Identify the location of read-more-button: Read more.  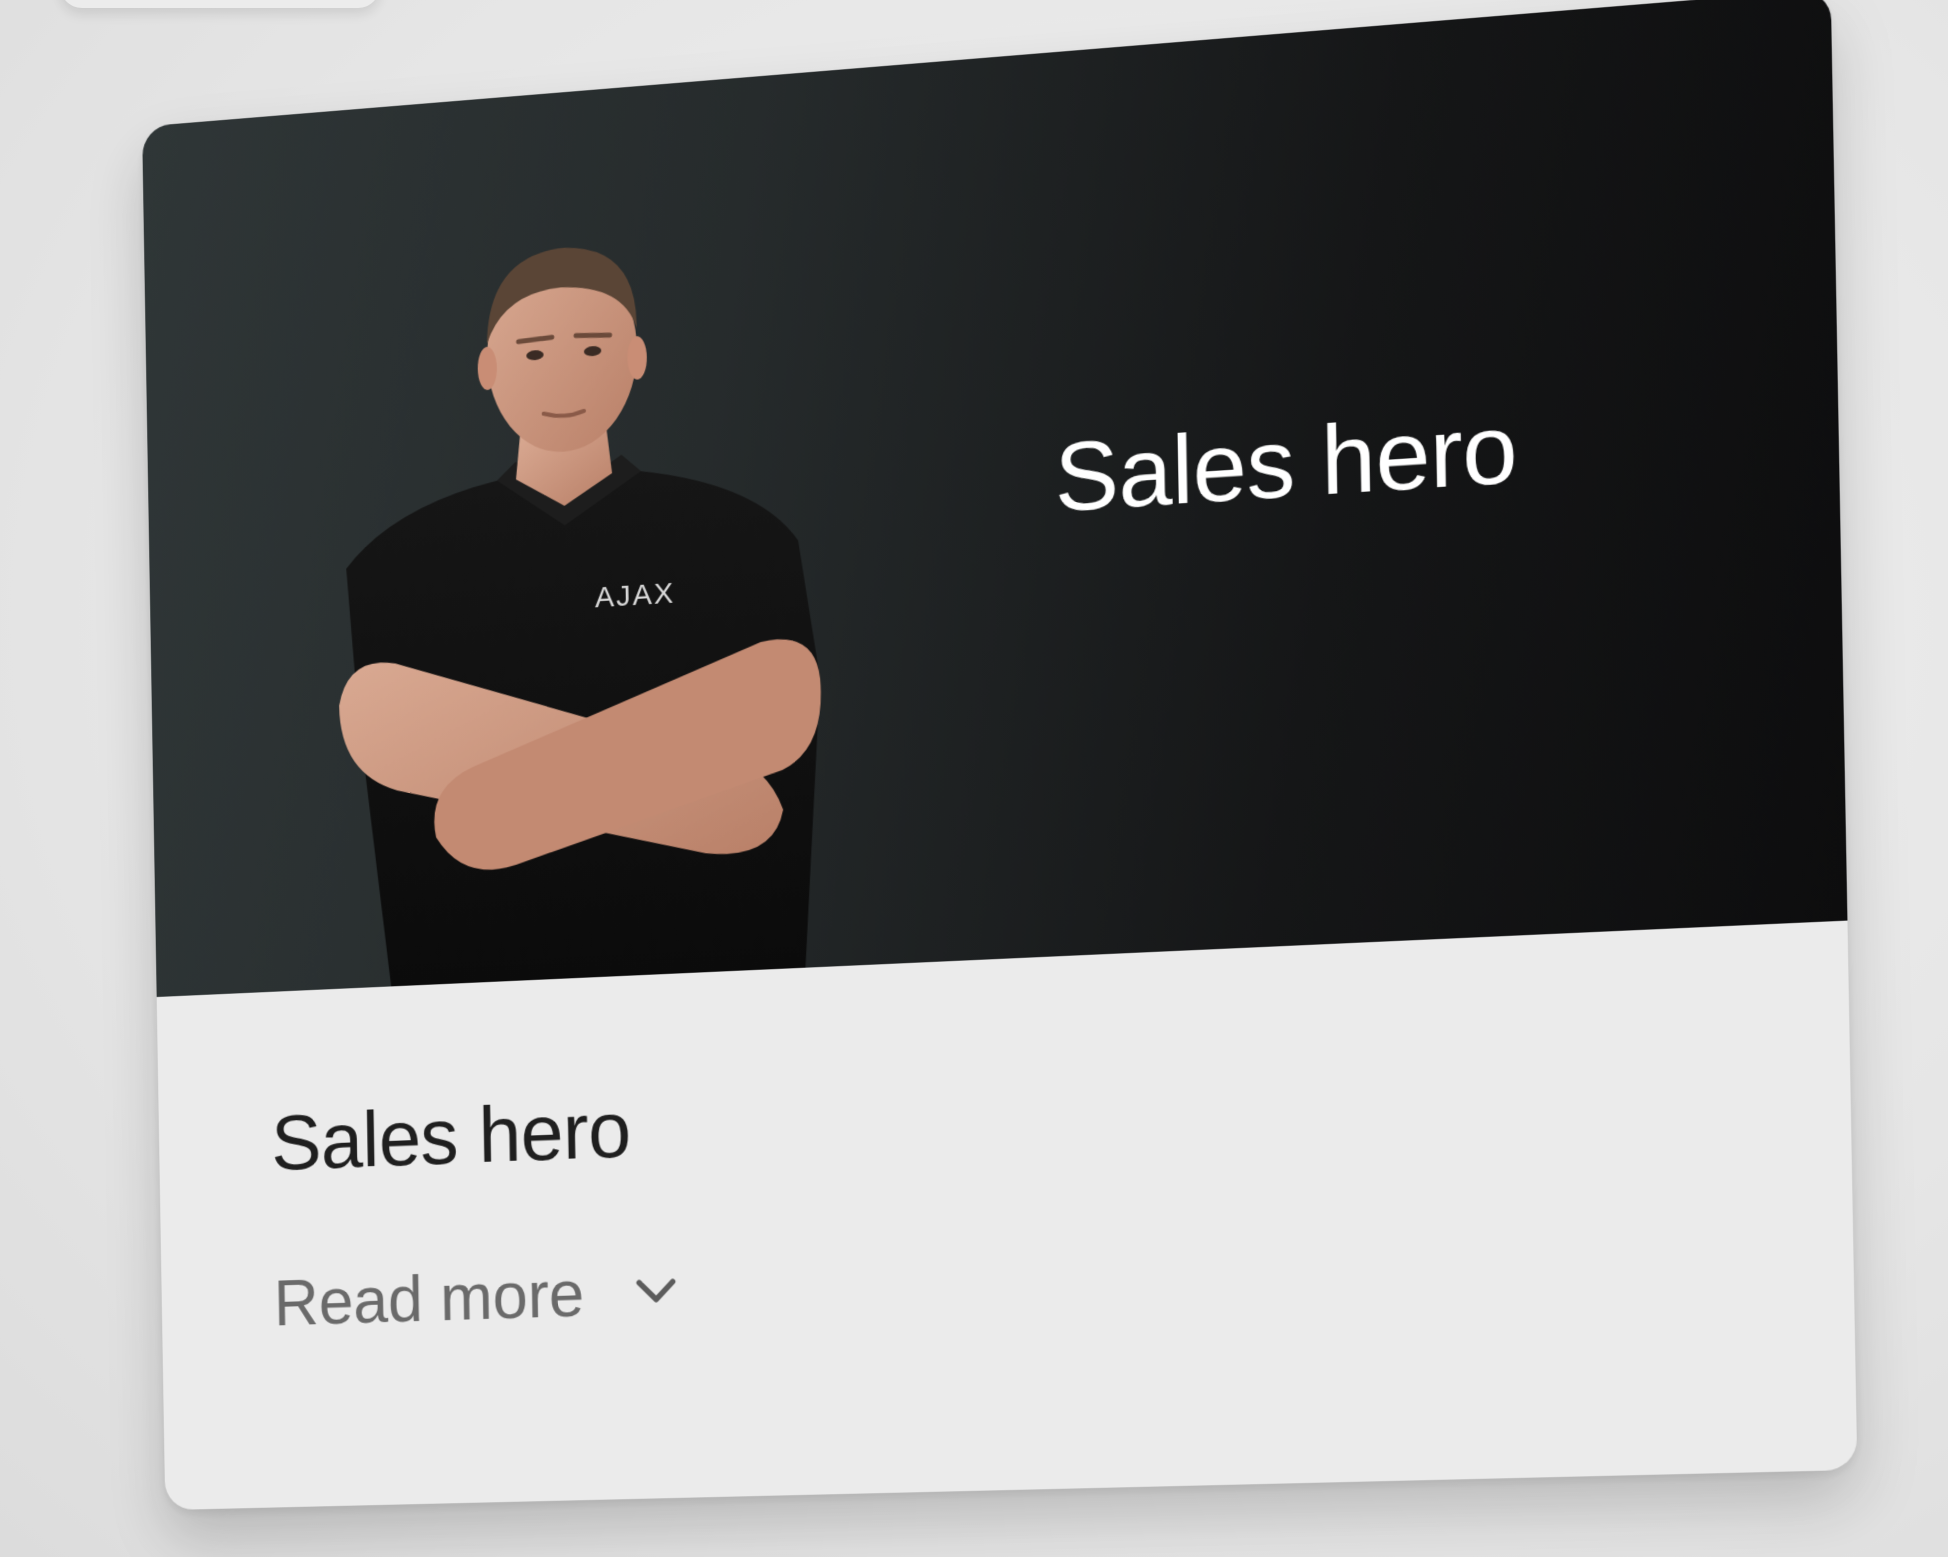
(477, 1296).